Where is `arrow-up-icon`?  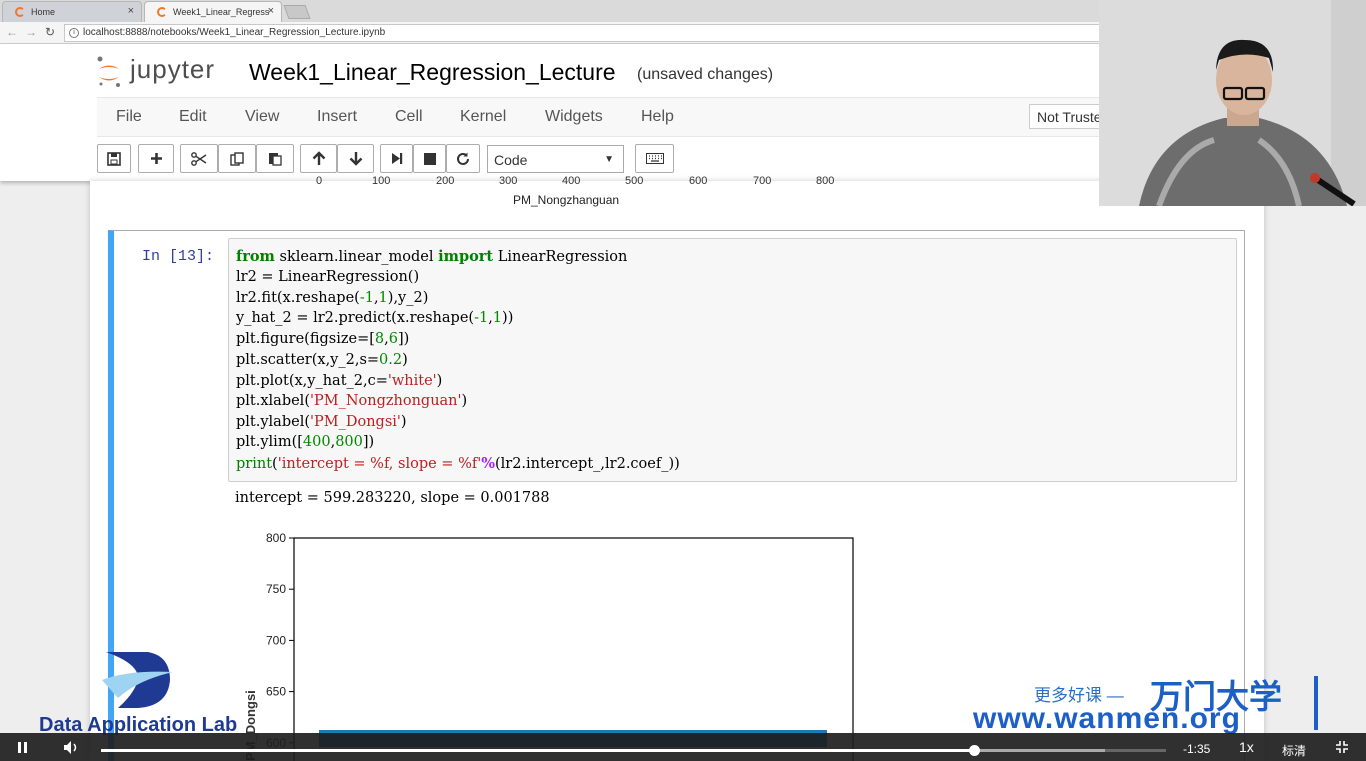 arrow-up-icon is located at coordinates (318, 158).